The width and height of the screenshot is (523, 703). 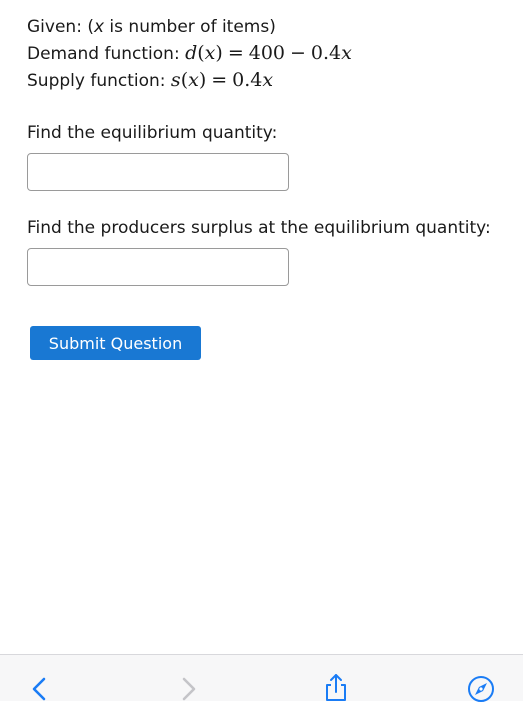 What do you see at coordinates (190, 27) in the screenshot?
I see `given-note: is number of items)` at bounding box center [190, 27].